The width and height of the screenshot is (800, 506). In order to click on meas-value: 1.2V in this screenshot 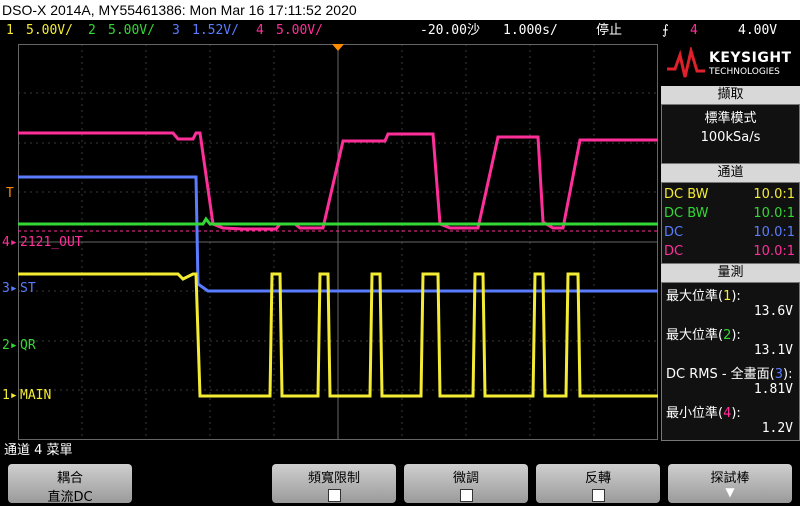, I will do `click(777, 428)`.